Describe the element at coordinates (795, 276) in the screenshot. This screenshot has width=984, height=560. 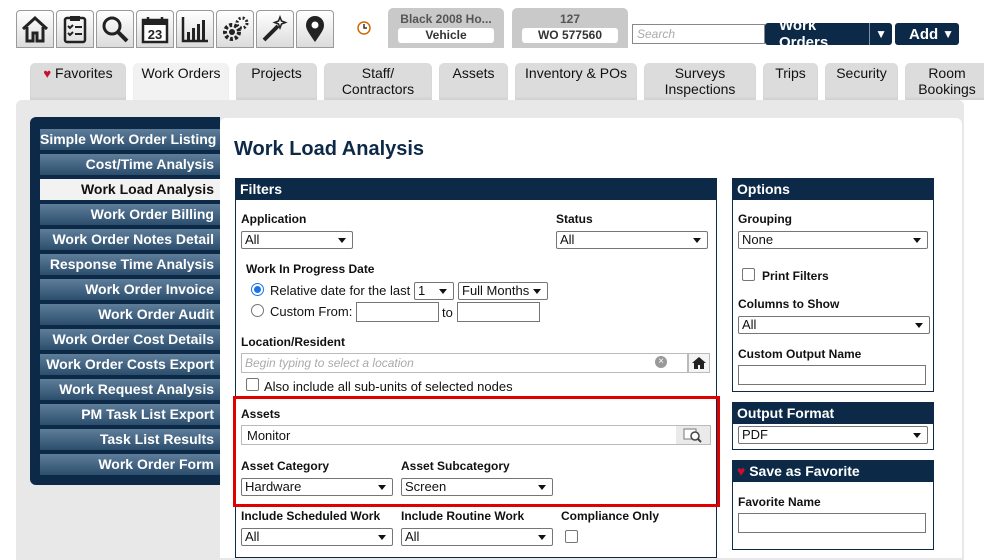
I see `print-filters-label: Print Filters` at that location.